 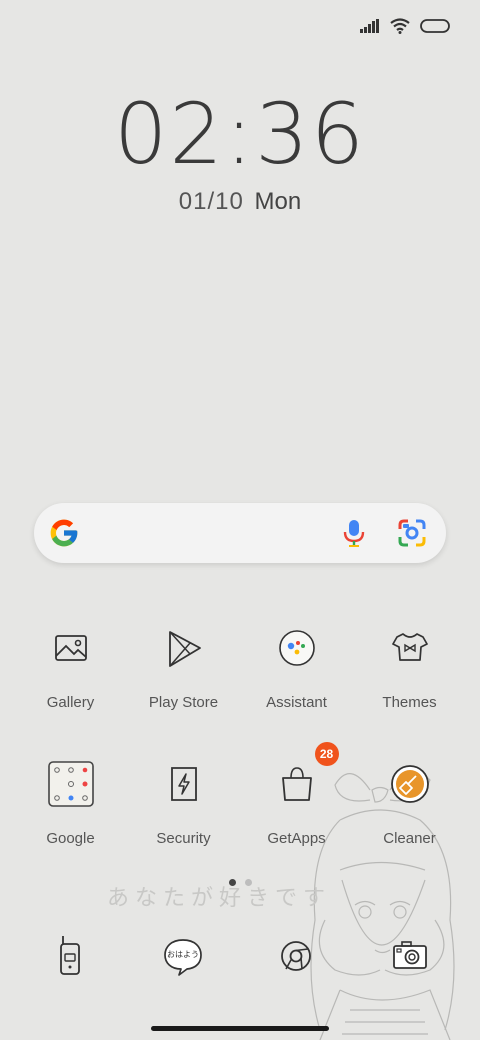 What do you see at coordinates (410, 956) in the screenshot?
I see `camera-icon` at bounding box center [410, 956].